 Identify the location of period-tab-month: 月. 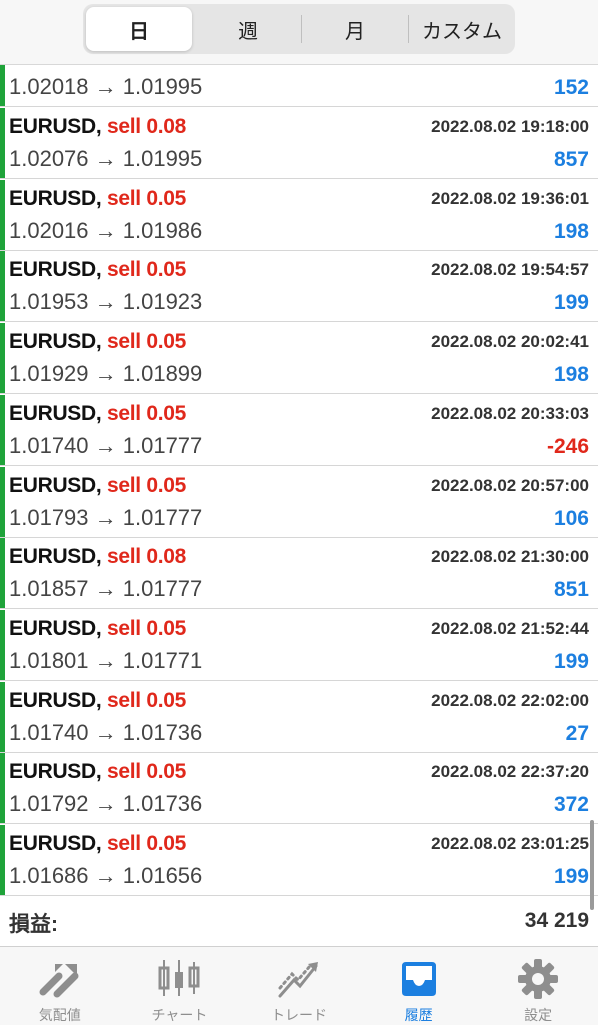
(355, 29).